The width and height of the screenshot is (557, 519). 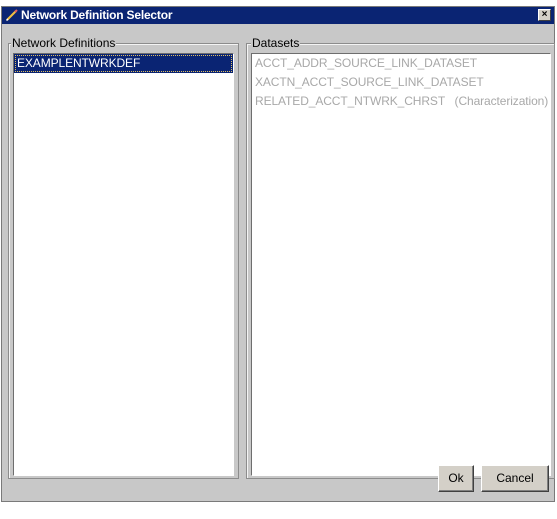 What do you see at coordinates (366, 63) in the screenshot?
I see `dataset-item: ACCT_ADDR_SOURCE_LINK_DATASET` at bounding box center [366, 63].